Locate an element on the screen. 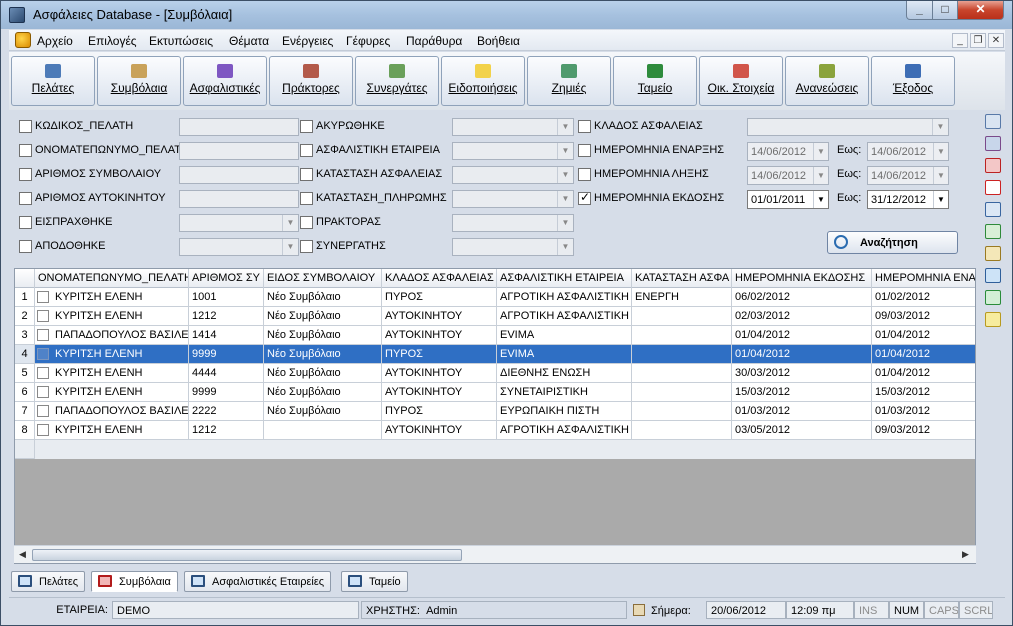 This screenshot has width=1013, height=626. collected-checkbox is located at coordinates (25, 222).